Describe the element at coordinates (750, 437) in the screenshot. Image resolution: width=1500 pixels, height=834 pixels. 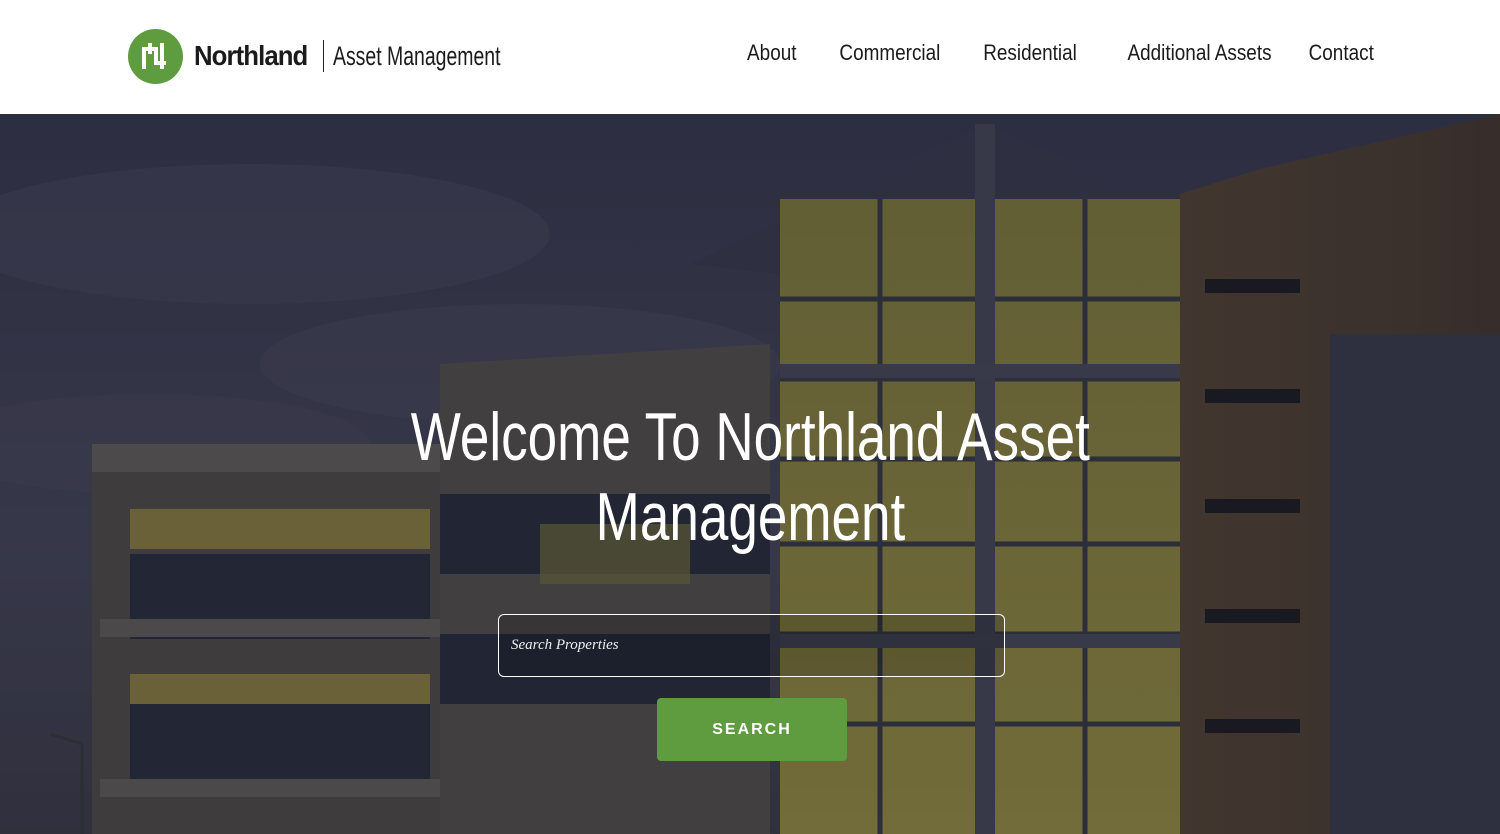
I see `hero-title-line-1: Welcome To Northland Asset` at that location.